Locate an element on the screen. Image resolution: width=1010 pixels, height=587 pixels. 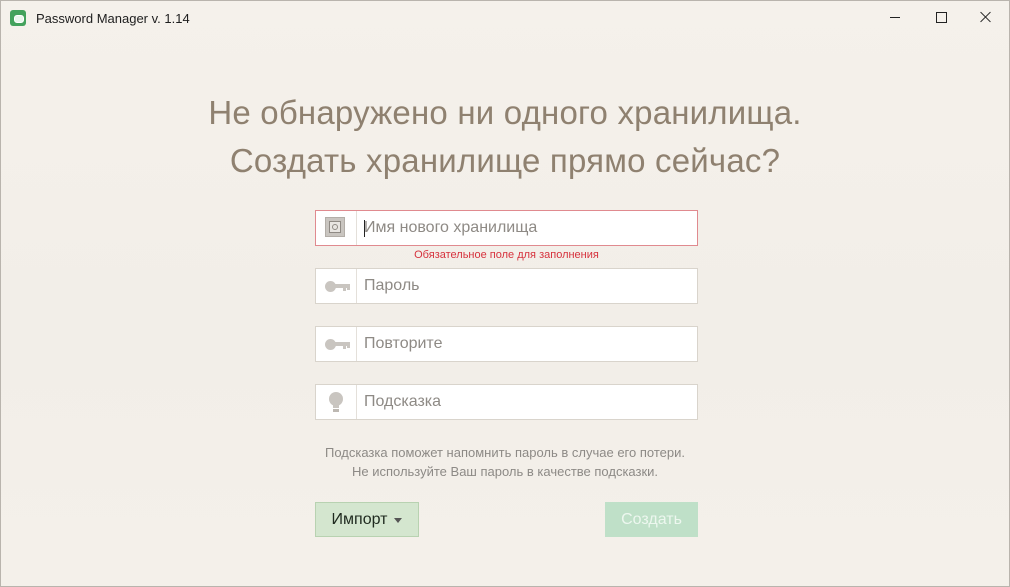
headline-line-2: Создать хранилище прямо сейчас? is located at coordinates (505, 160).